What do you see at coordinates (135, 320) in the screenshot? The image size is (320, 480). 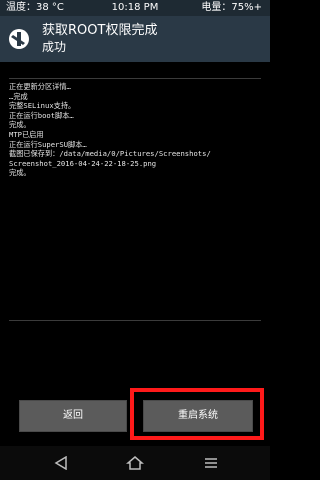 I see `divider-bottom` at bounding box center [135, 320].